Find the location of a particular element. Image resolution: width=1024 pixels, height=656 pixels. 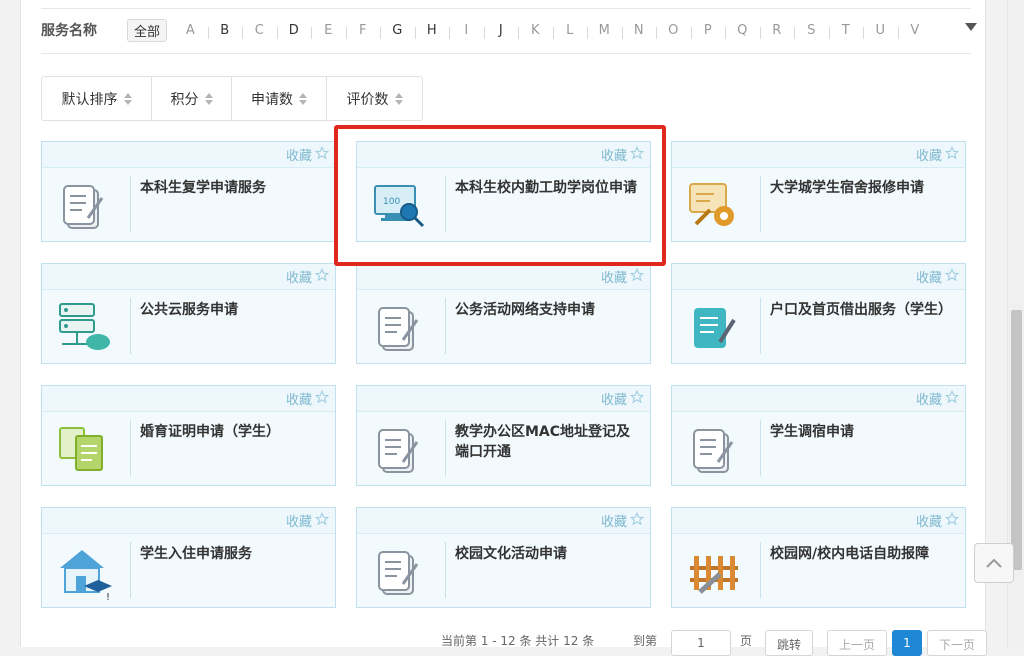

expand-letters-icon is located at coordinates (971, 27).